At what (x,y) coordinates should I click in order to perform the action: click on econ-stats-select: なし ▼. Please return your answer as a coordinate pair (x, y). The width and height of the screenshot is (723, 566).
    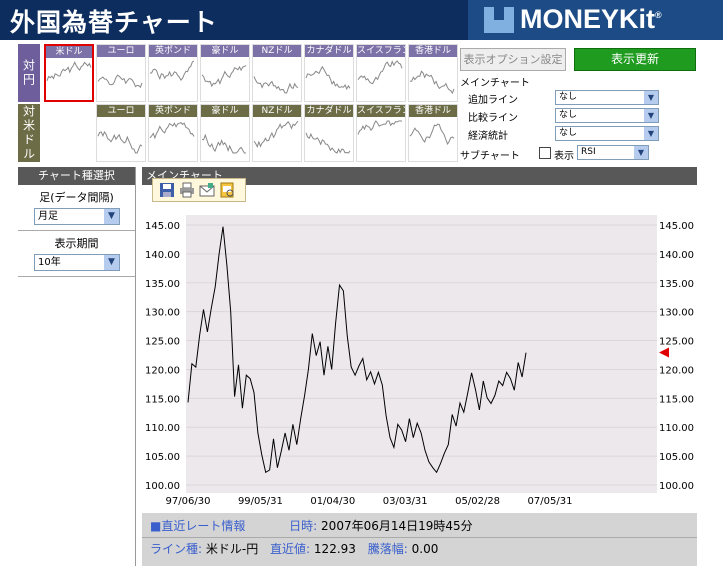
    Looking at the image, I should click on (607, 133).